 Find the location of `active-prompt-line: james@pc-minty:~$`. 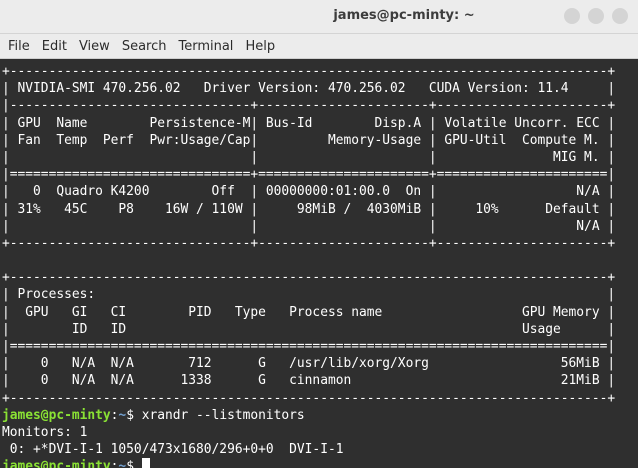

active-prompt-line: james@pc-minty:~$ is located at coordinates (320, 463).